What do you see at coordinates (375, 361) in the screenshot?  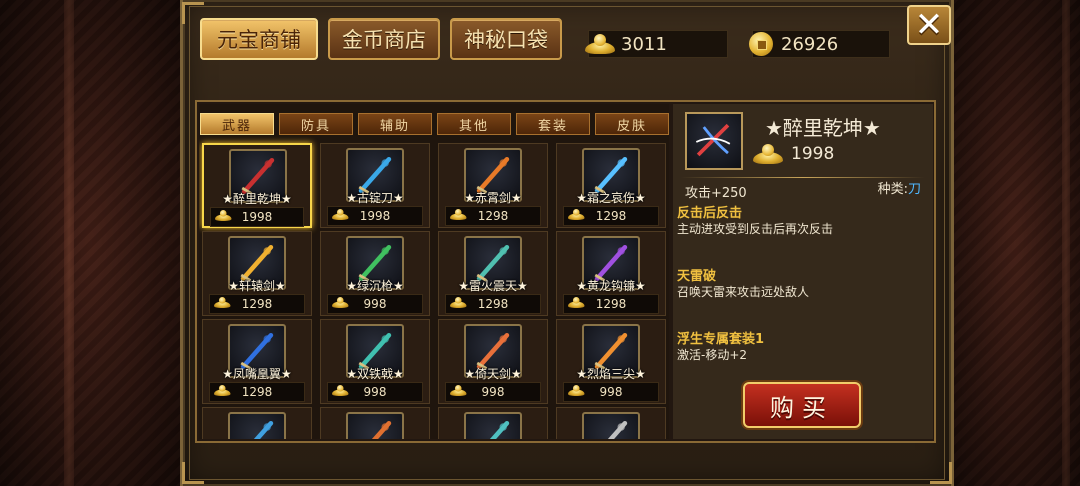 I see `shop-item: ★双铁戟★ 998` at bounding box center [375, 361].